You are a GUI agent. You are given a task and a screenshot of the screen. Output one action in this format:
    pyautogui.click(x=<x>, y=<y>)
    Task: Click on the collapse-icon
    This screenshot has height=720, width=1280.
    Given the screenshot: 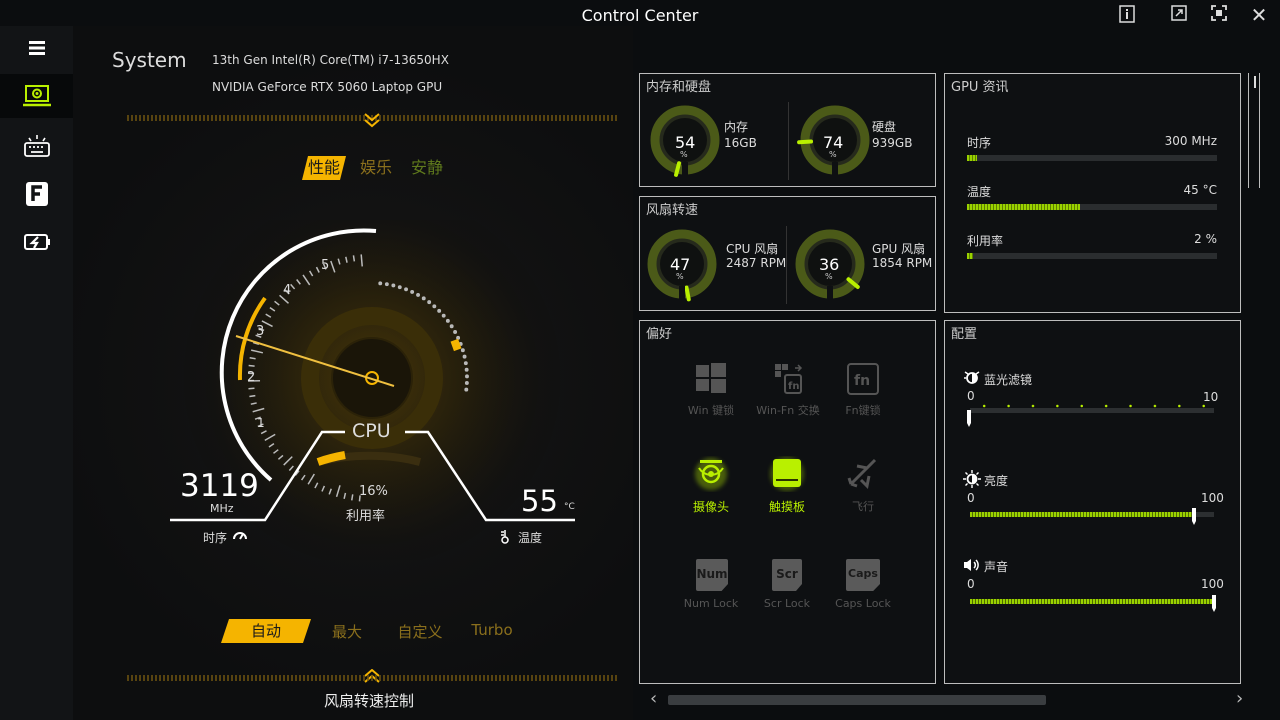 What is the action you would take?
    pyautogui.click(x=372, y=120)
    